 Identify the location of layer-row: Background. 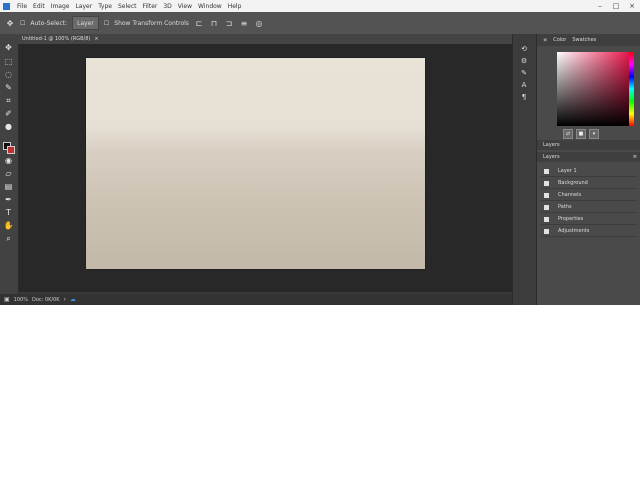
(589, 183).